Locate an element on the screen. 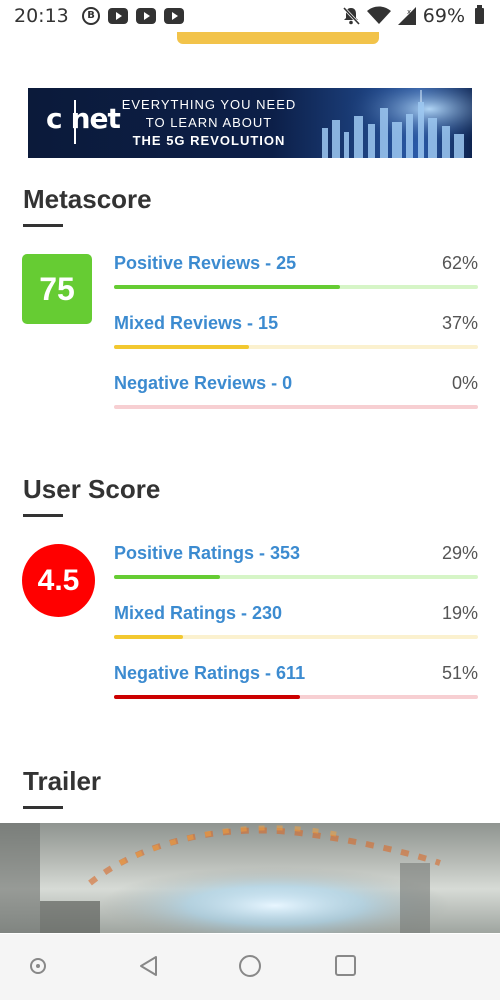 The image size is (500, 1000). metascore-row-mixed: Mixed Reviews - 15 37% is located at coordinates (296, 333).